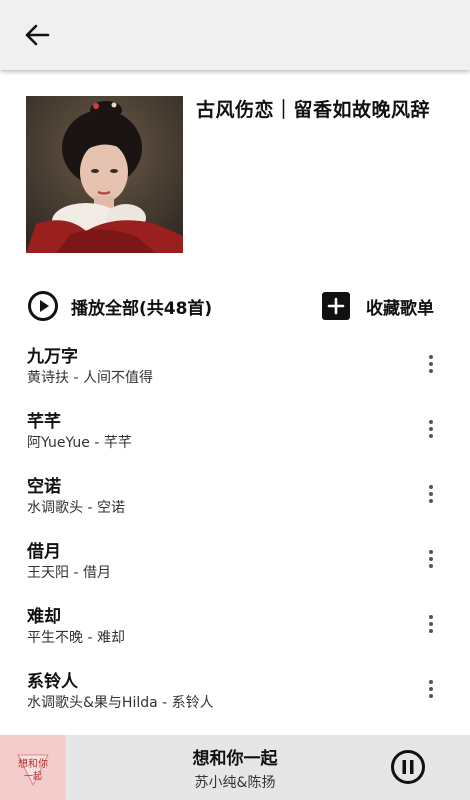  I want to click on play-circle-icon, so click(43, 306).